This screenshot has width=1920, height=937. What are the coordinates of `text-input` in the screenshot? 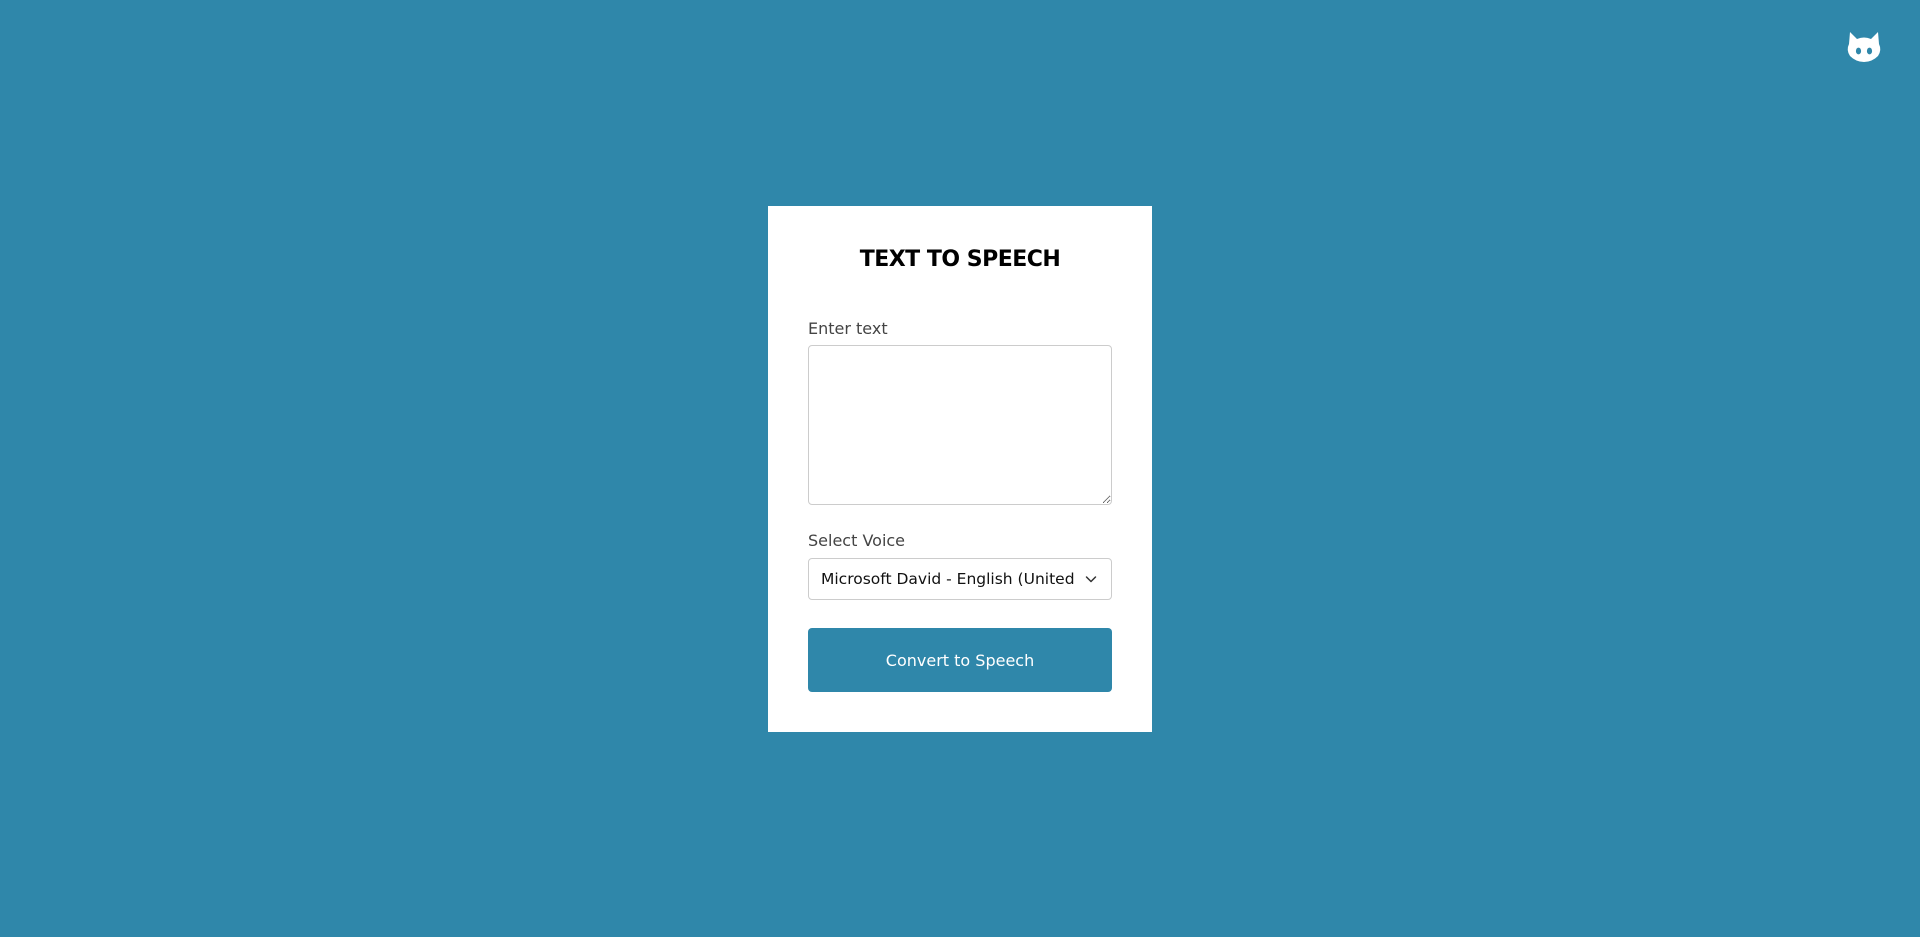 It's located at (960, 425).